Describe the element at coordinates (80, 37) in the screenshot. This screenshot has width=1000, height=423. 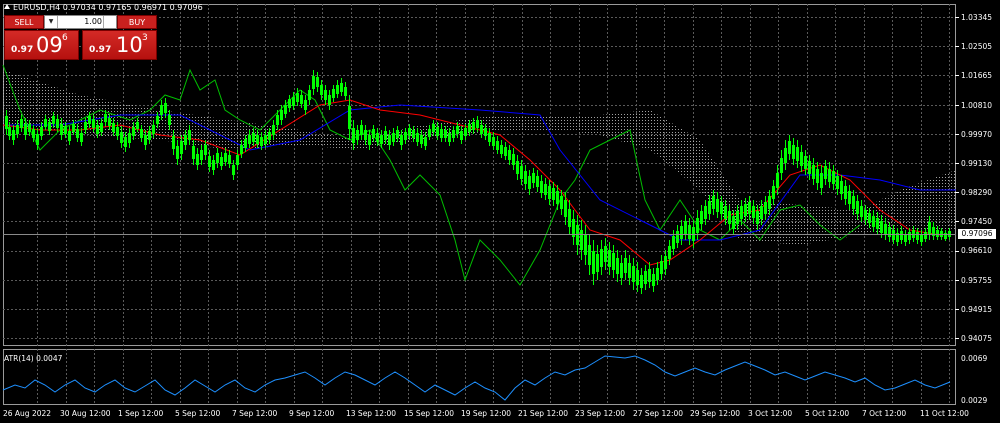
I see `one-click-trading-panel: SELL ▼ 1.00 BUY 0.97 09 6 0.97 10 3` at that location.